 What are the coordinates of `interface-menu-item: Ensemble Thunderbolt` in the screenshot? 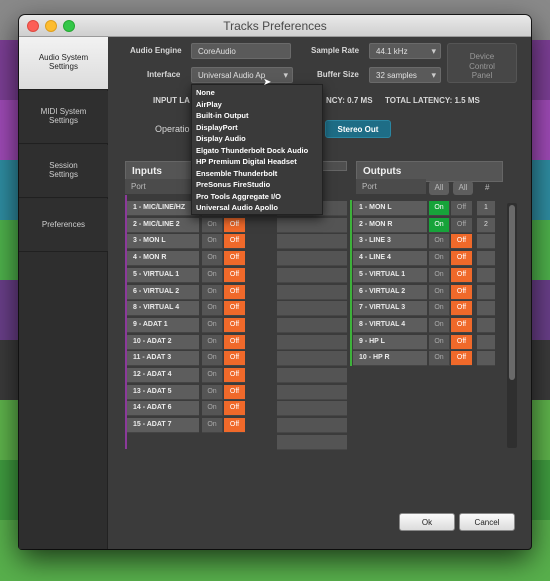 It's located at (257, 175).